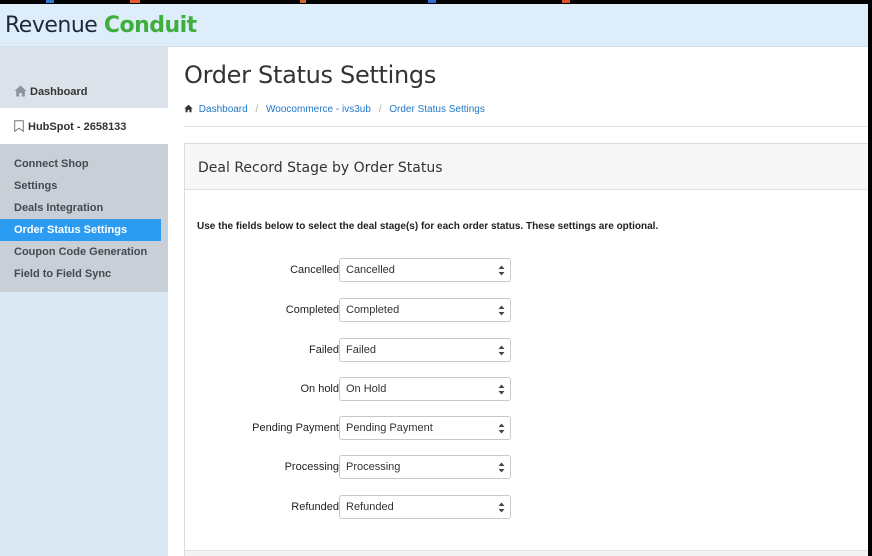 The width and height of the screenshot is (872, 556). Describe the element at coordinates (389, 428) in the screenshot. I see `select-value: Pending Payment` at that location.